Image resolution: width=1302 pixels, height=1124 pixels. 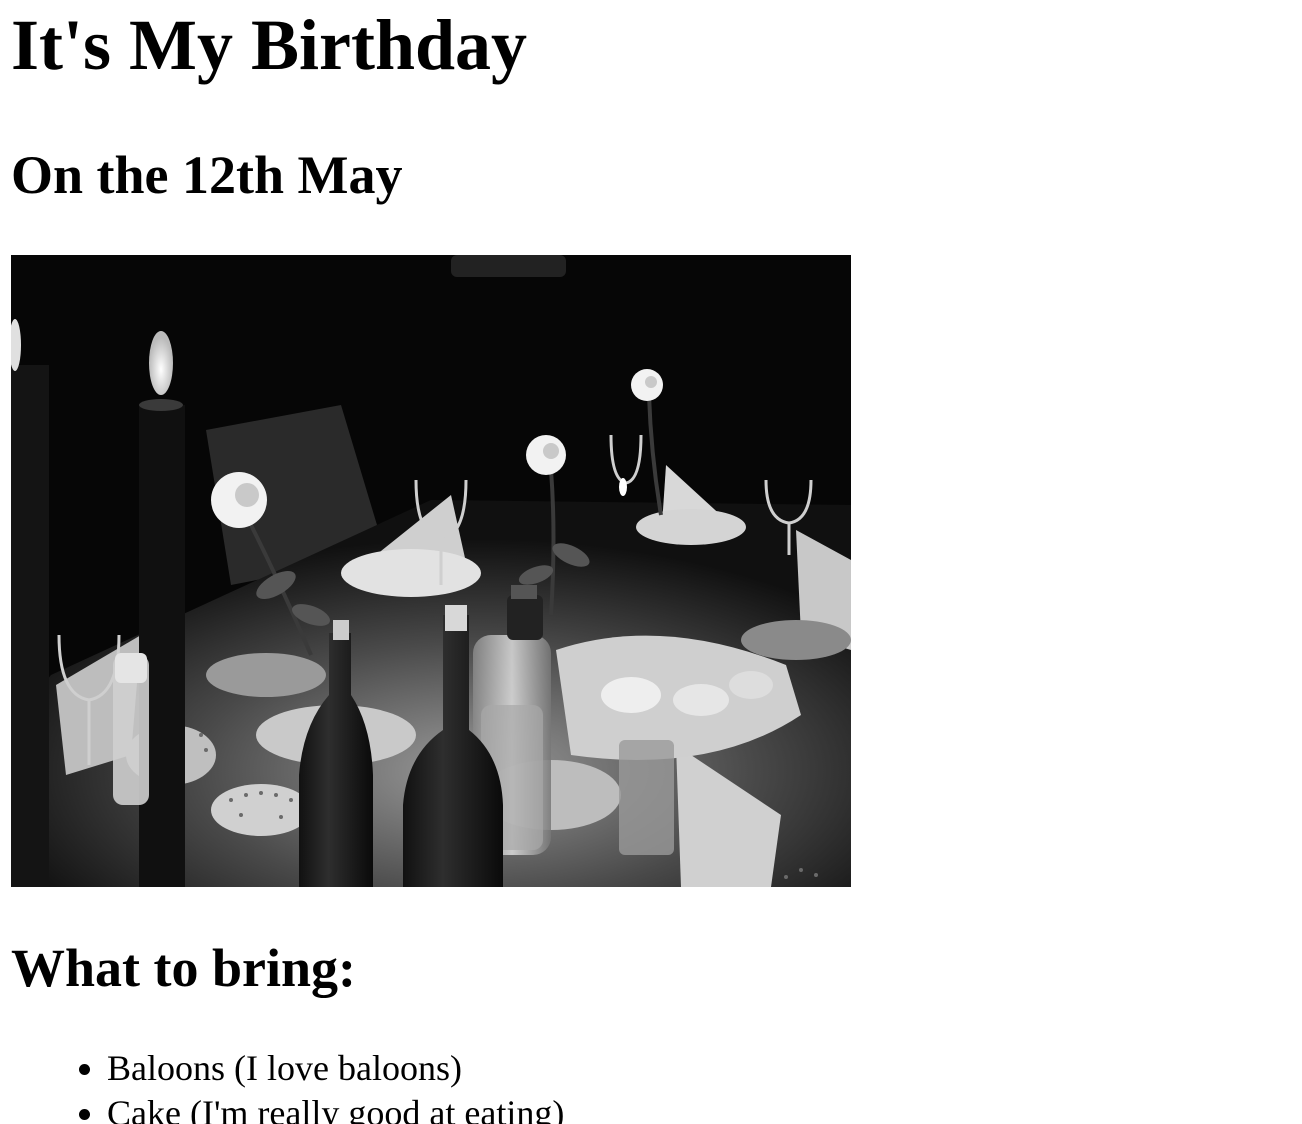 I want to click on list-item: Cake (I'm really good at eating), so click(x=335, y=1107).